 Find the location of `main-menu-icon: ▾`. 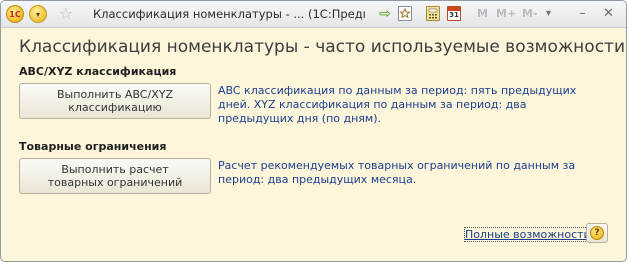

main-menu-icon: ▾ is located at coordinates (38, 14).